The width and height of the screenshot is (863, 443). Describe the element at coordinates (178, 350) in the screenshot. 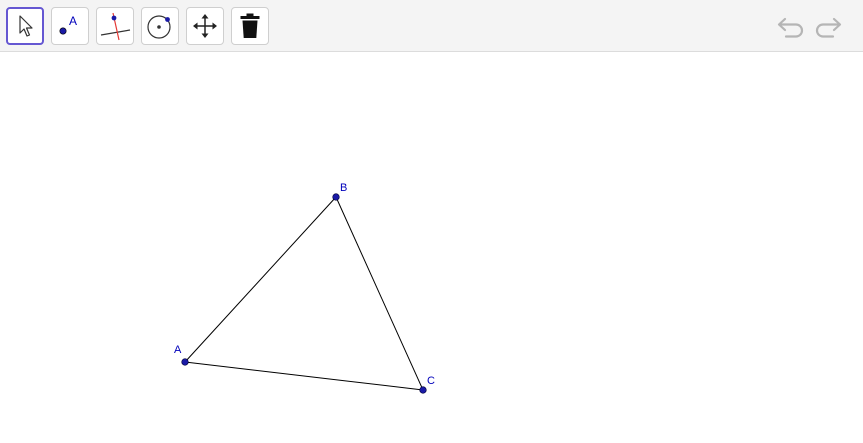

I see `point-a-label: A` at that location.